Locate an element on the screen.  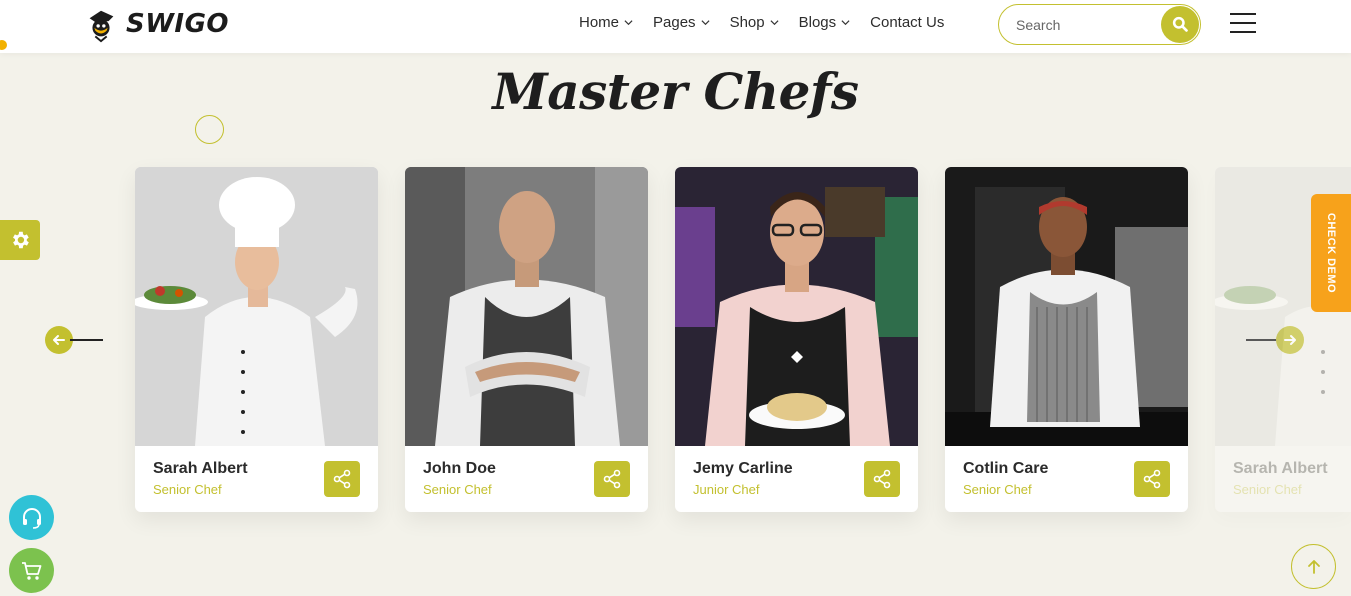
chef-hat-icon is located at coordinates (101, 26).